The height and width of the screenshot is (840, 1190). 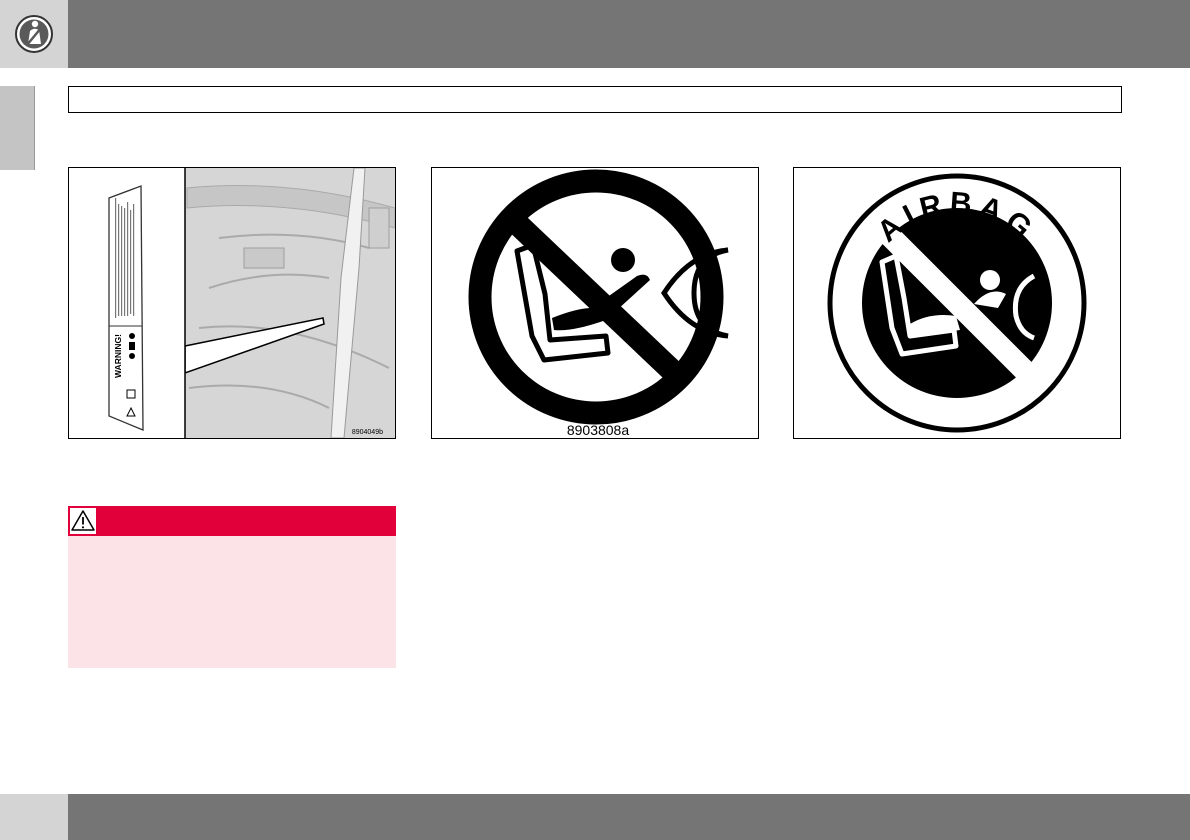 I want to click on warning-triangle-icon, so click(x=83, y=520).